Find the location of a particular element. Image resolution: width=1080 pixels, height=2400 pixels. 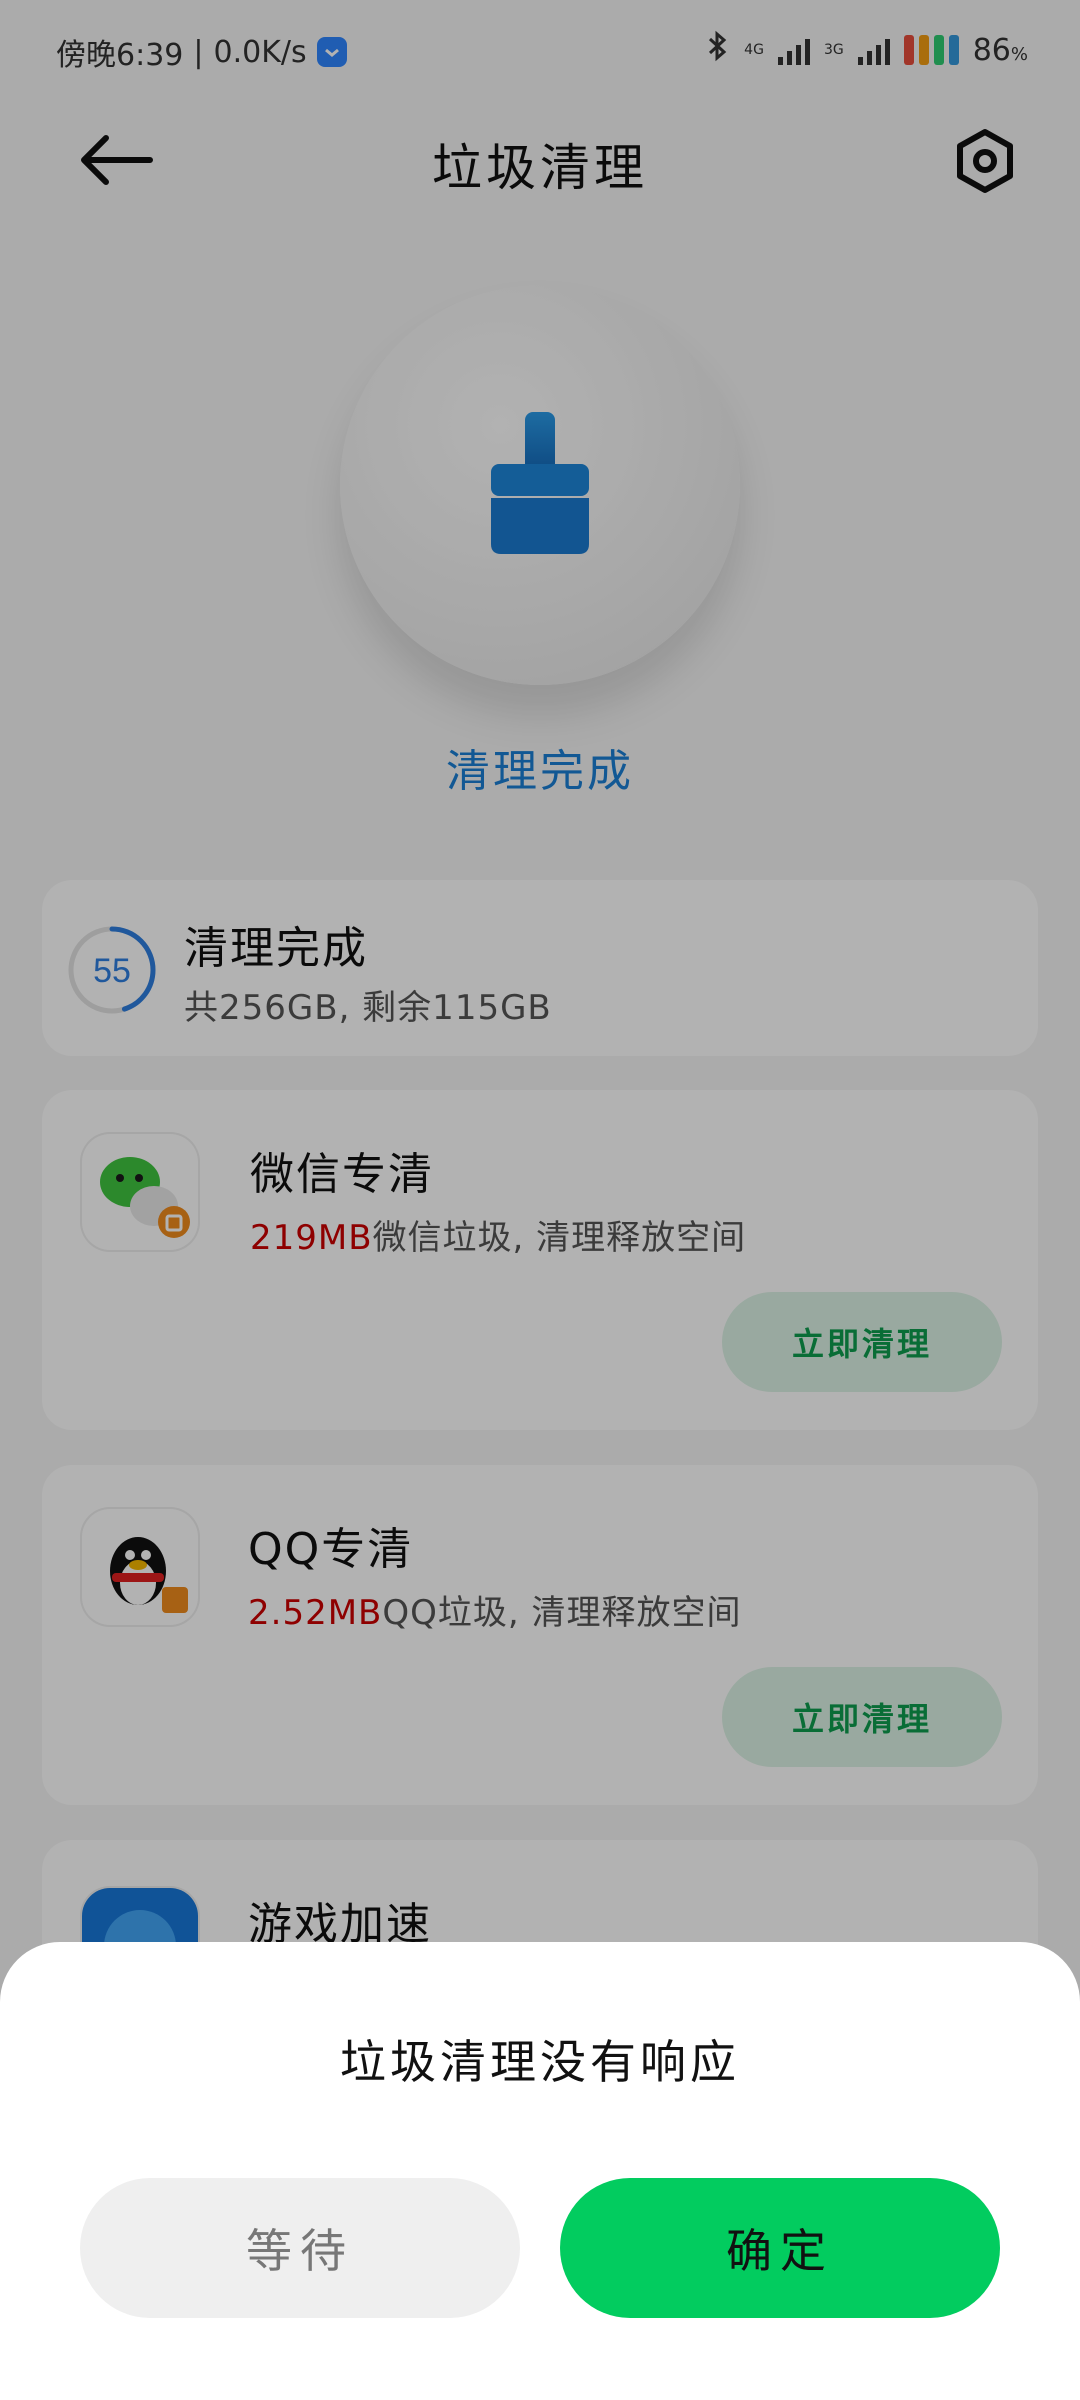

dialog-title: 垃圾清理没有响应 is located at coordinates (540, 2062).